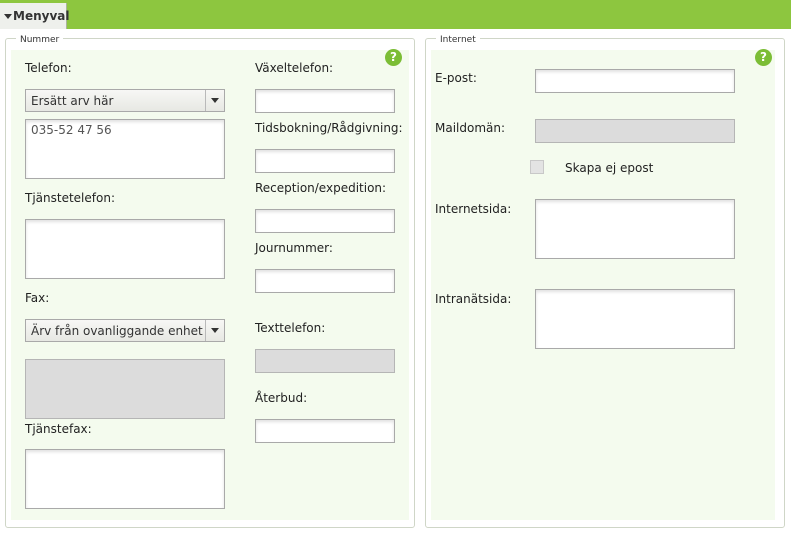  Describe the element at coordinates (8, 16) in the screenshot. I see `caret-down-icon` at that location.